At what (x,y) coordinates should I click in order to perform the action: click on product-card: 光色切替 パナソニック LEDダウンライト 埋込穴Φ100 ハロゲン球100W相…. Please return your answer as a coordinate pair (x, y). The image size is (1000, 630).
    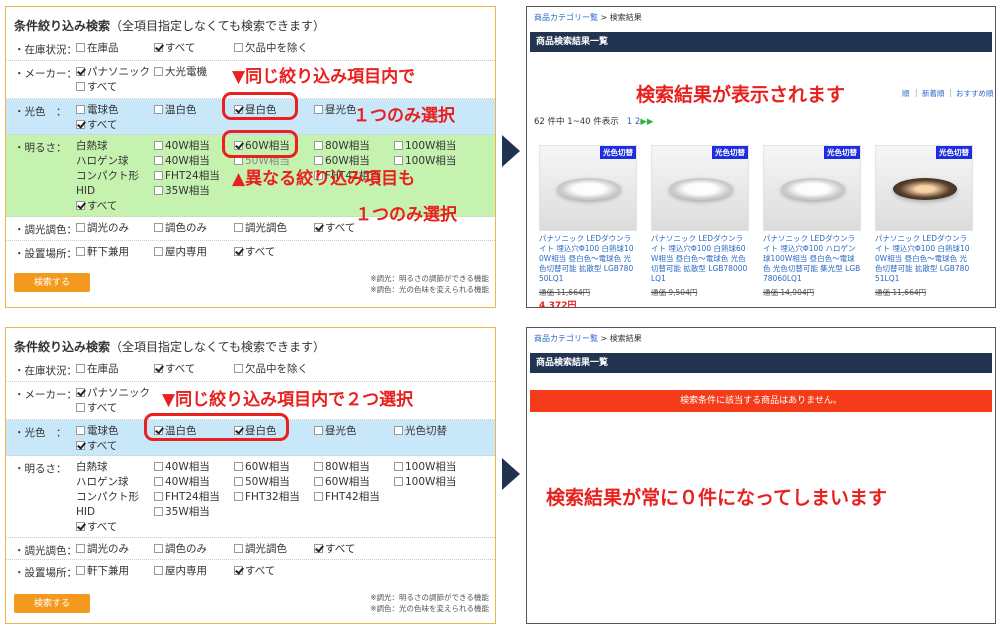
    Looking at the image, I should click on (812, 221).